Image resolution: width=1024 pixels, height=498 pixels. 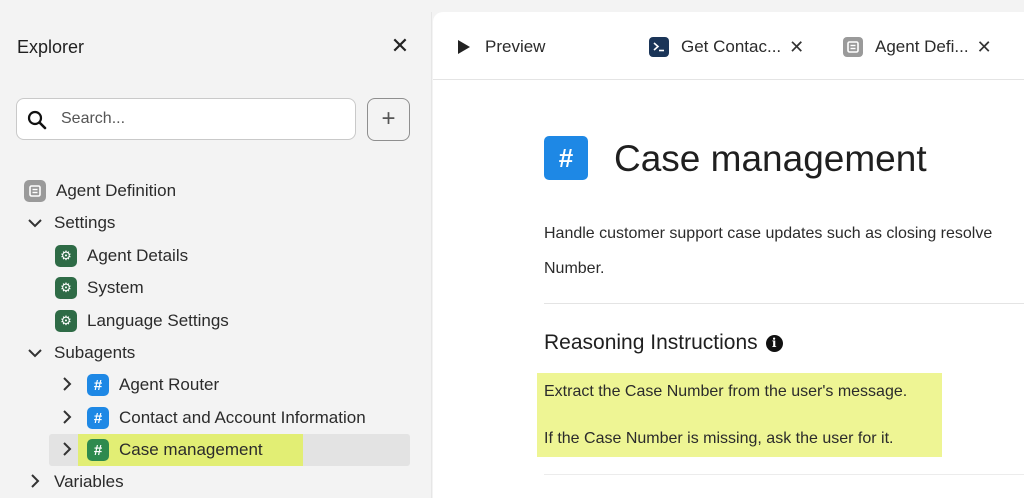 I want to click on tree-label: Agent Details, so click(x=138, y=255).